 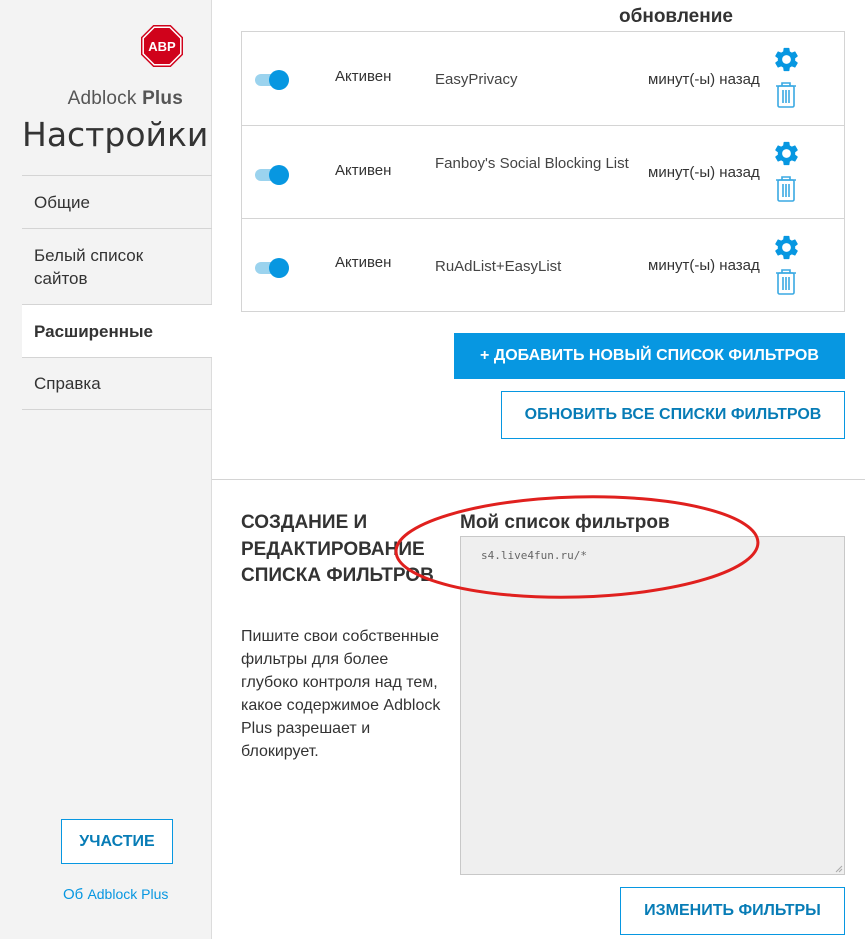 I want to click on page-title: Настройки, so click(x=115, y=134).